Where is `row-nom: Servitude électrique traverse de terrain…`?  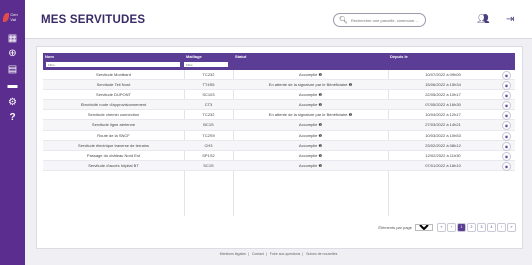 row-nom: Servitude électrique traverse de terrain… is located at coordinates (113, 145).